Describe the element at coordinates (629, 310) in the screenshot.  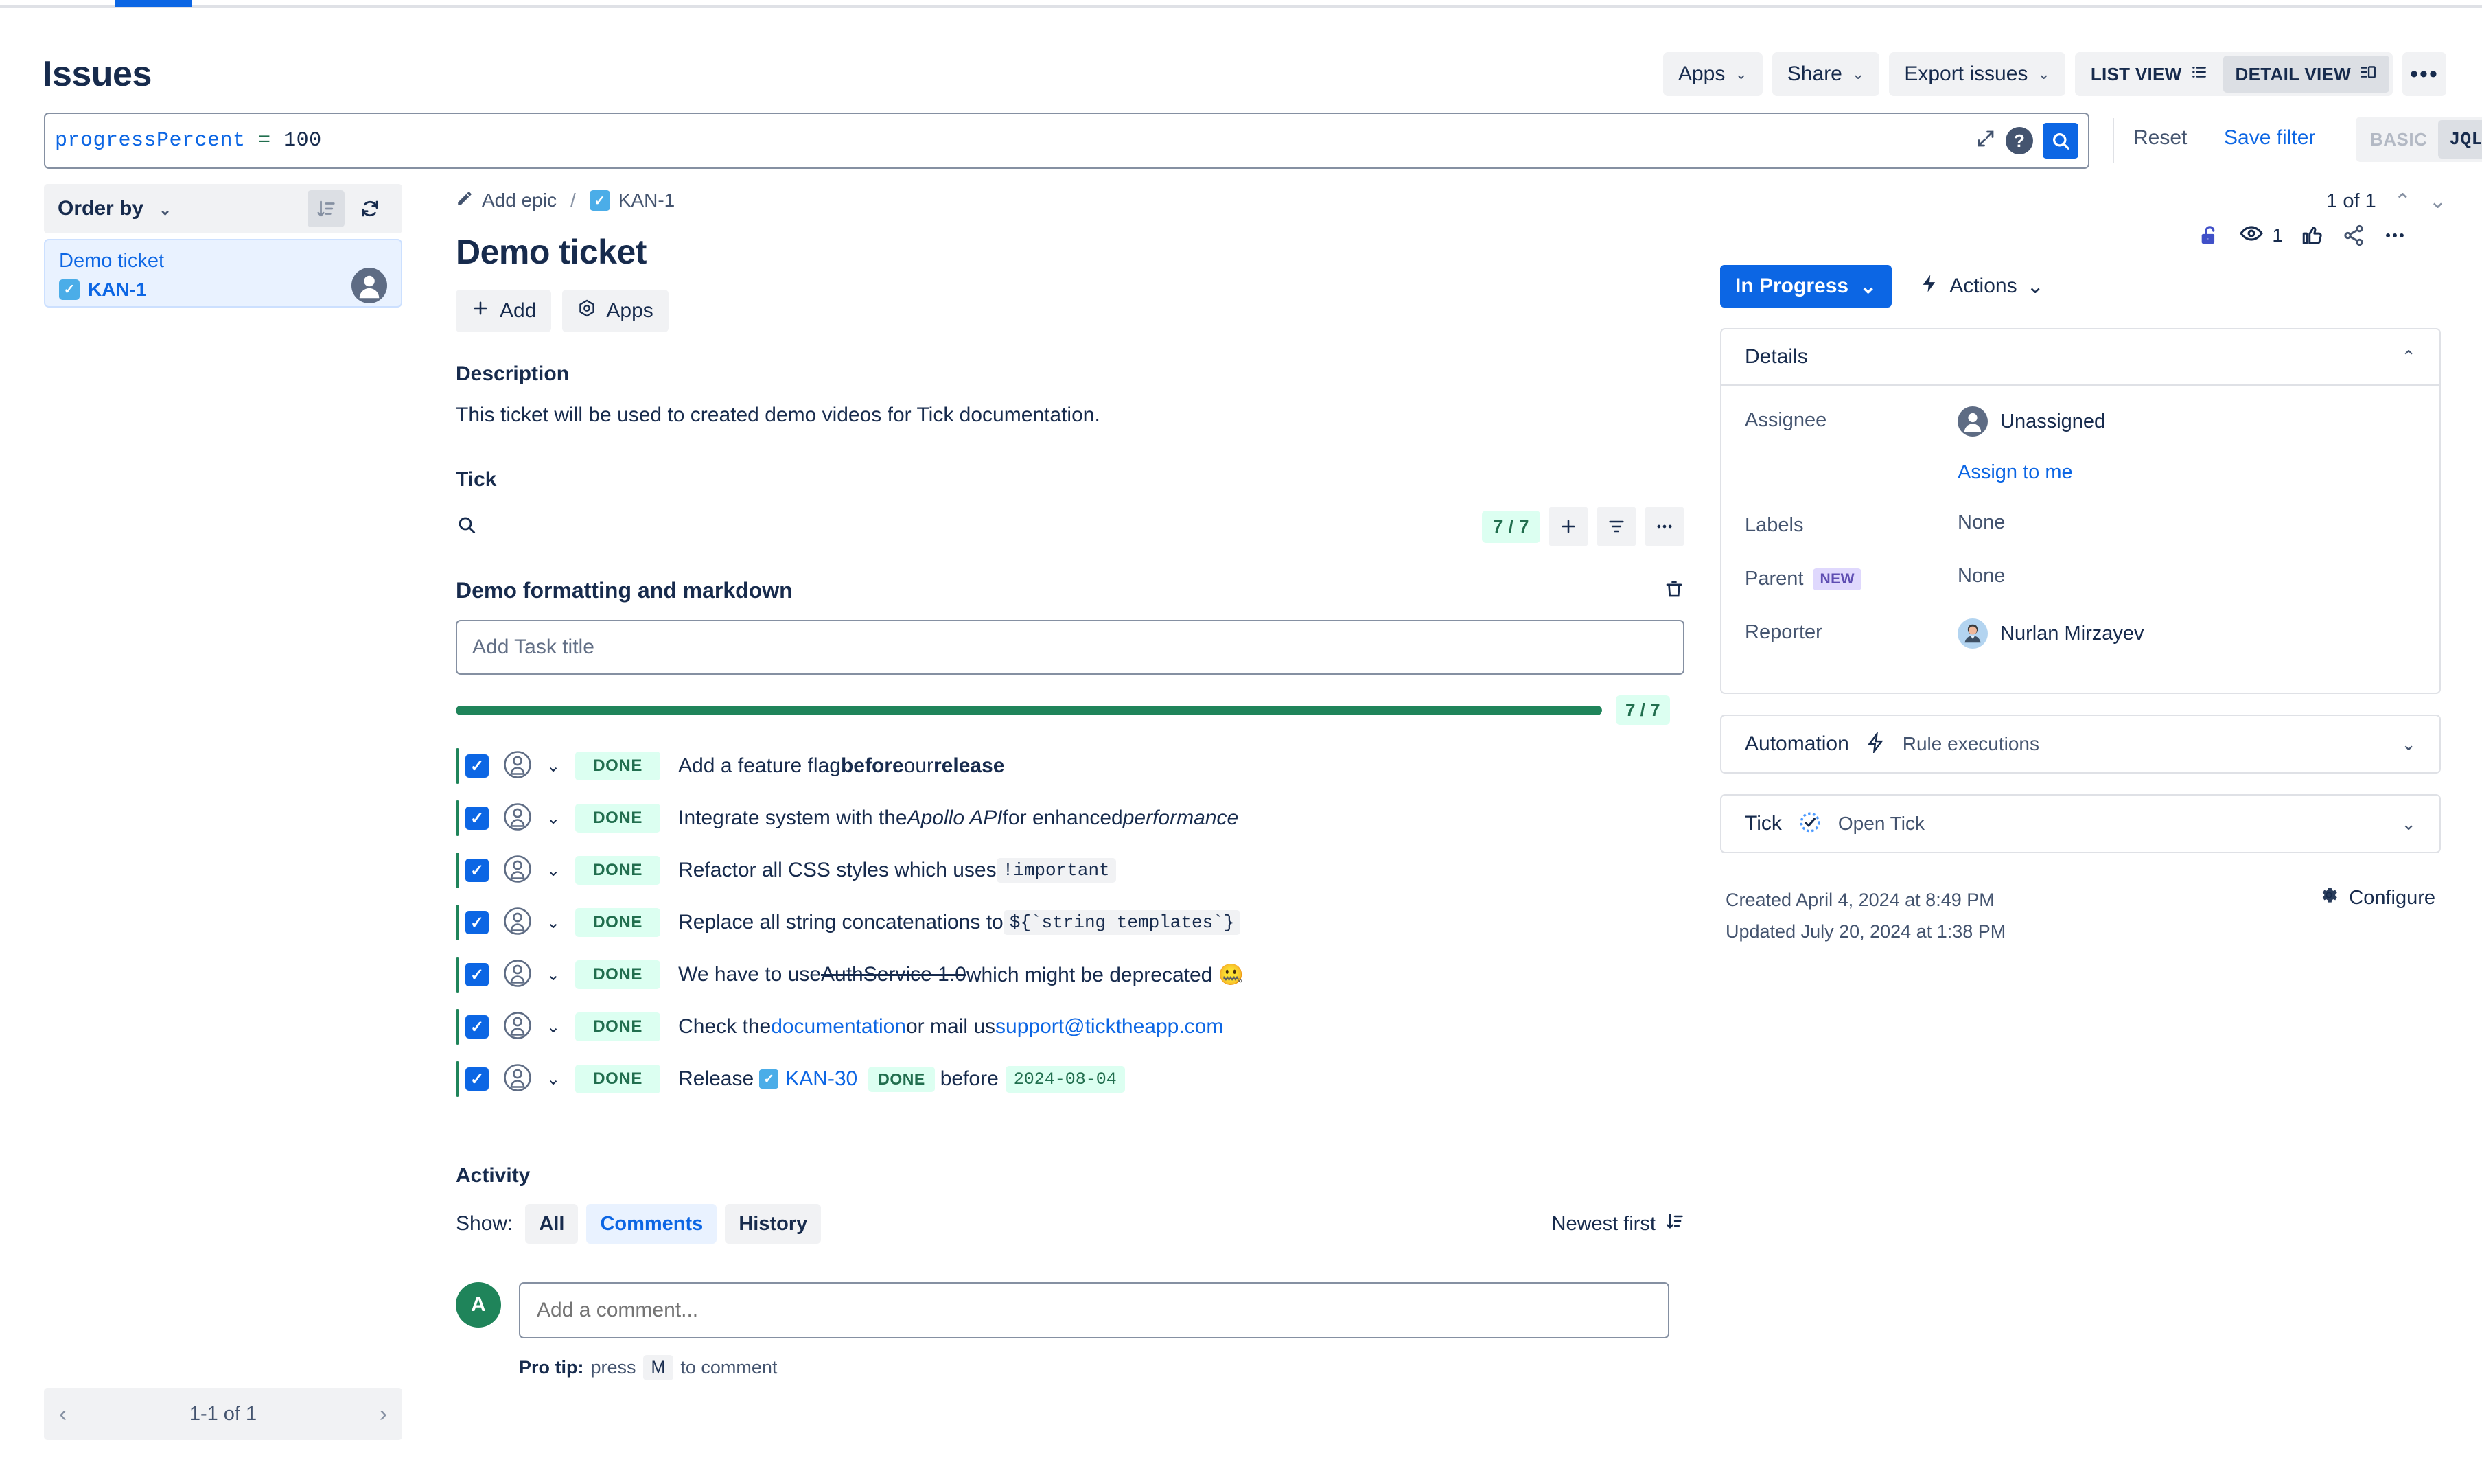
I see `apps-panel-label: Apps` at that location.